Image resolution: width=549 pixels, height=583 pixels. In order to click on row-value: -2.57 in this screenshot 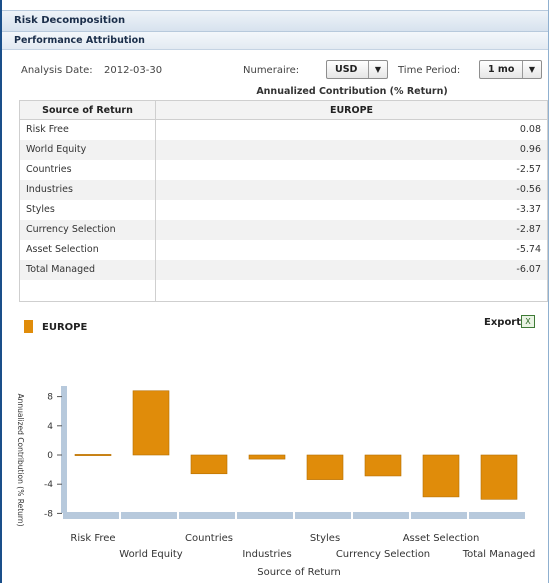, I will do `click(351, 169)`.